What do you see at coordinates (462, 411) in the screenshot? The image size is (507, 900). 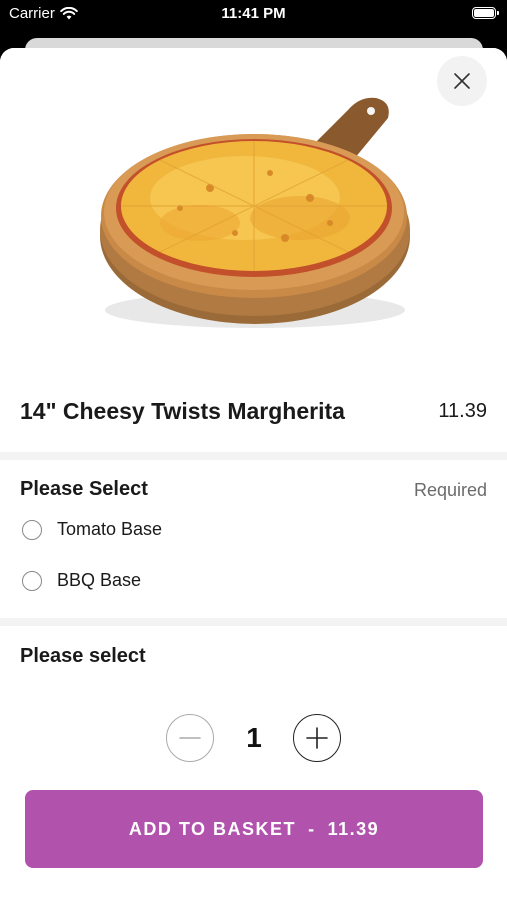 I see `product-price: 11.39` at bounding box center [462, 411].